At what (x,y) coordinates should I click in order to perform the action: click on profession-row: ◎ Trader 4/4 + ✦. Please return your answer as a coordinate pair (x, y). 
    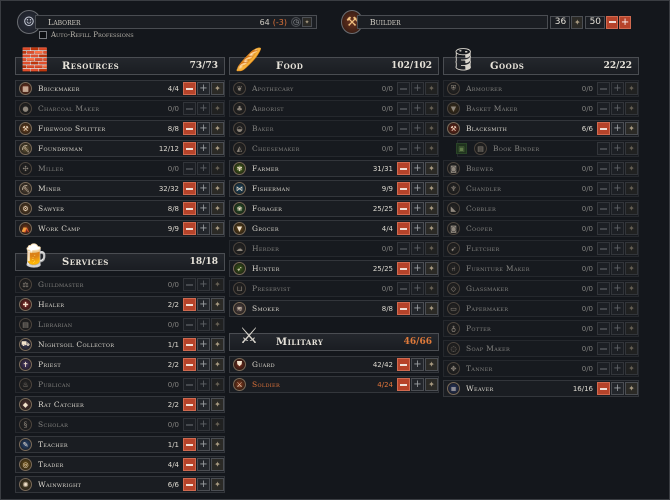
    Looking at the image, I should click on (120, 464).